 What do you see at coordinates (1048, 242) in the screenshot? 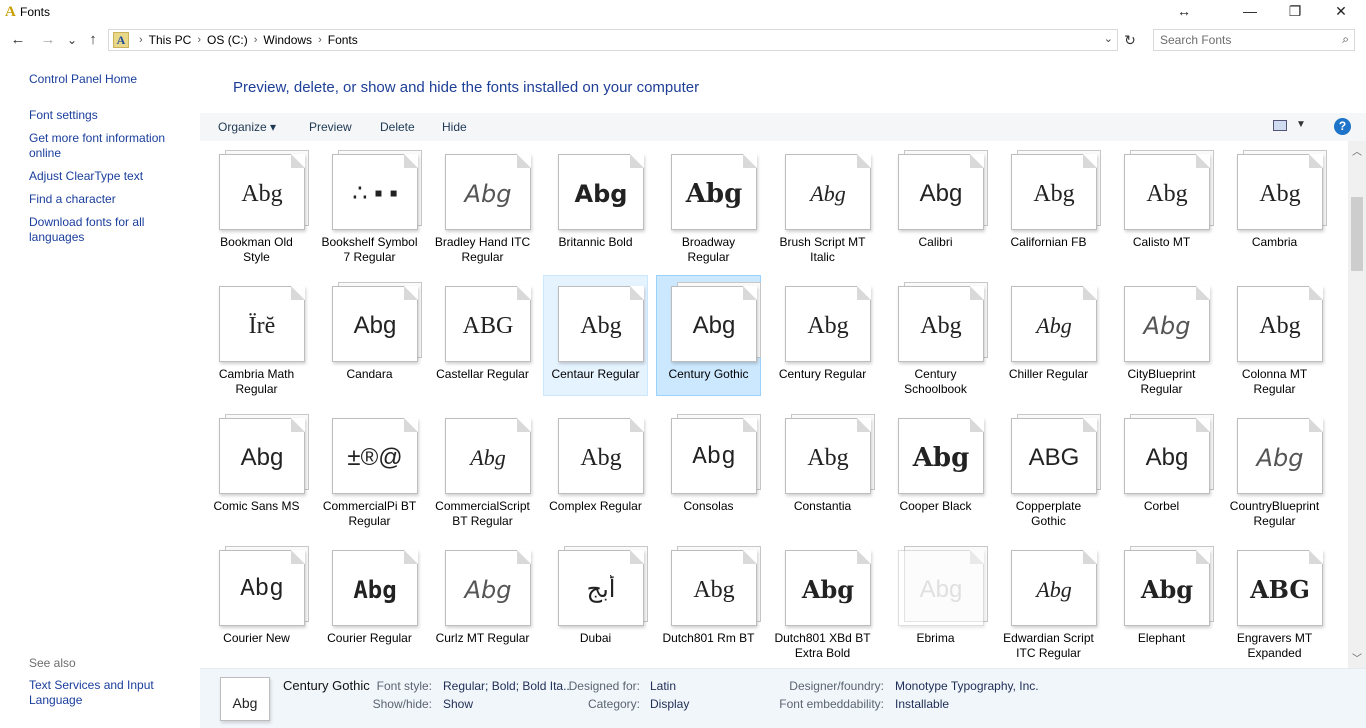
I see `font-item-name: Californian FB` at bounding box center [1048, 242].